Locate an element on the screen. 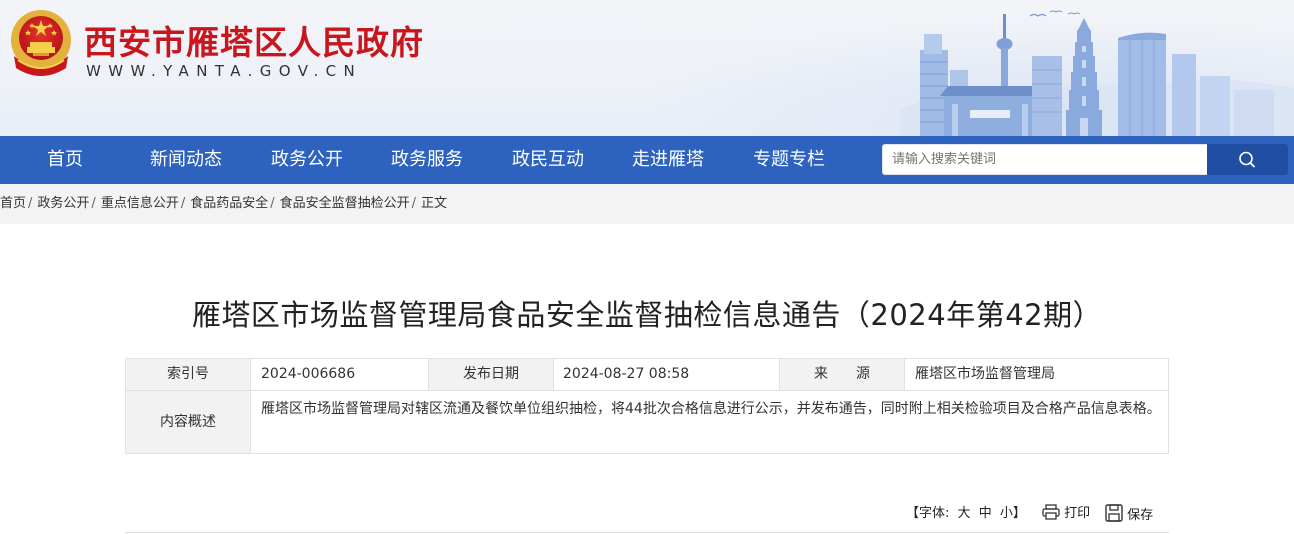 The height and width of the screenshot is (534, 1294). search-button is located at coordinates (1247, 159).